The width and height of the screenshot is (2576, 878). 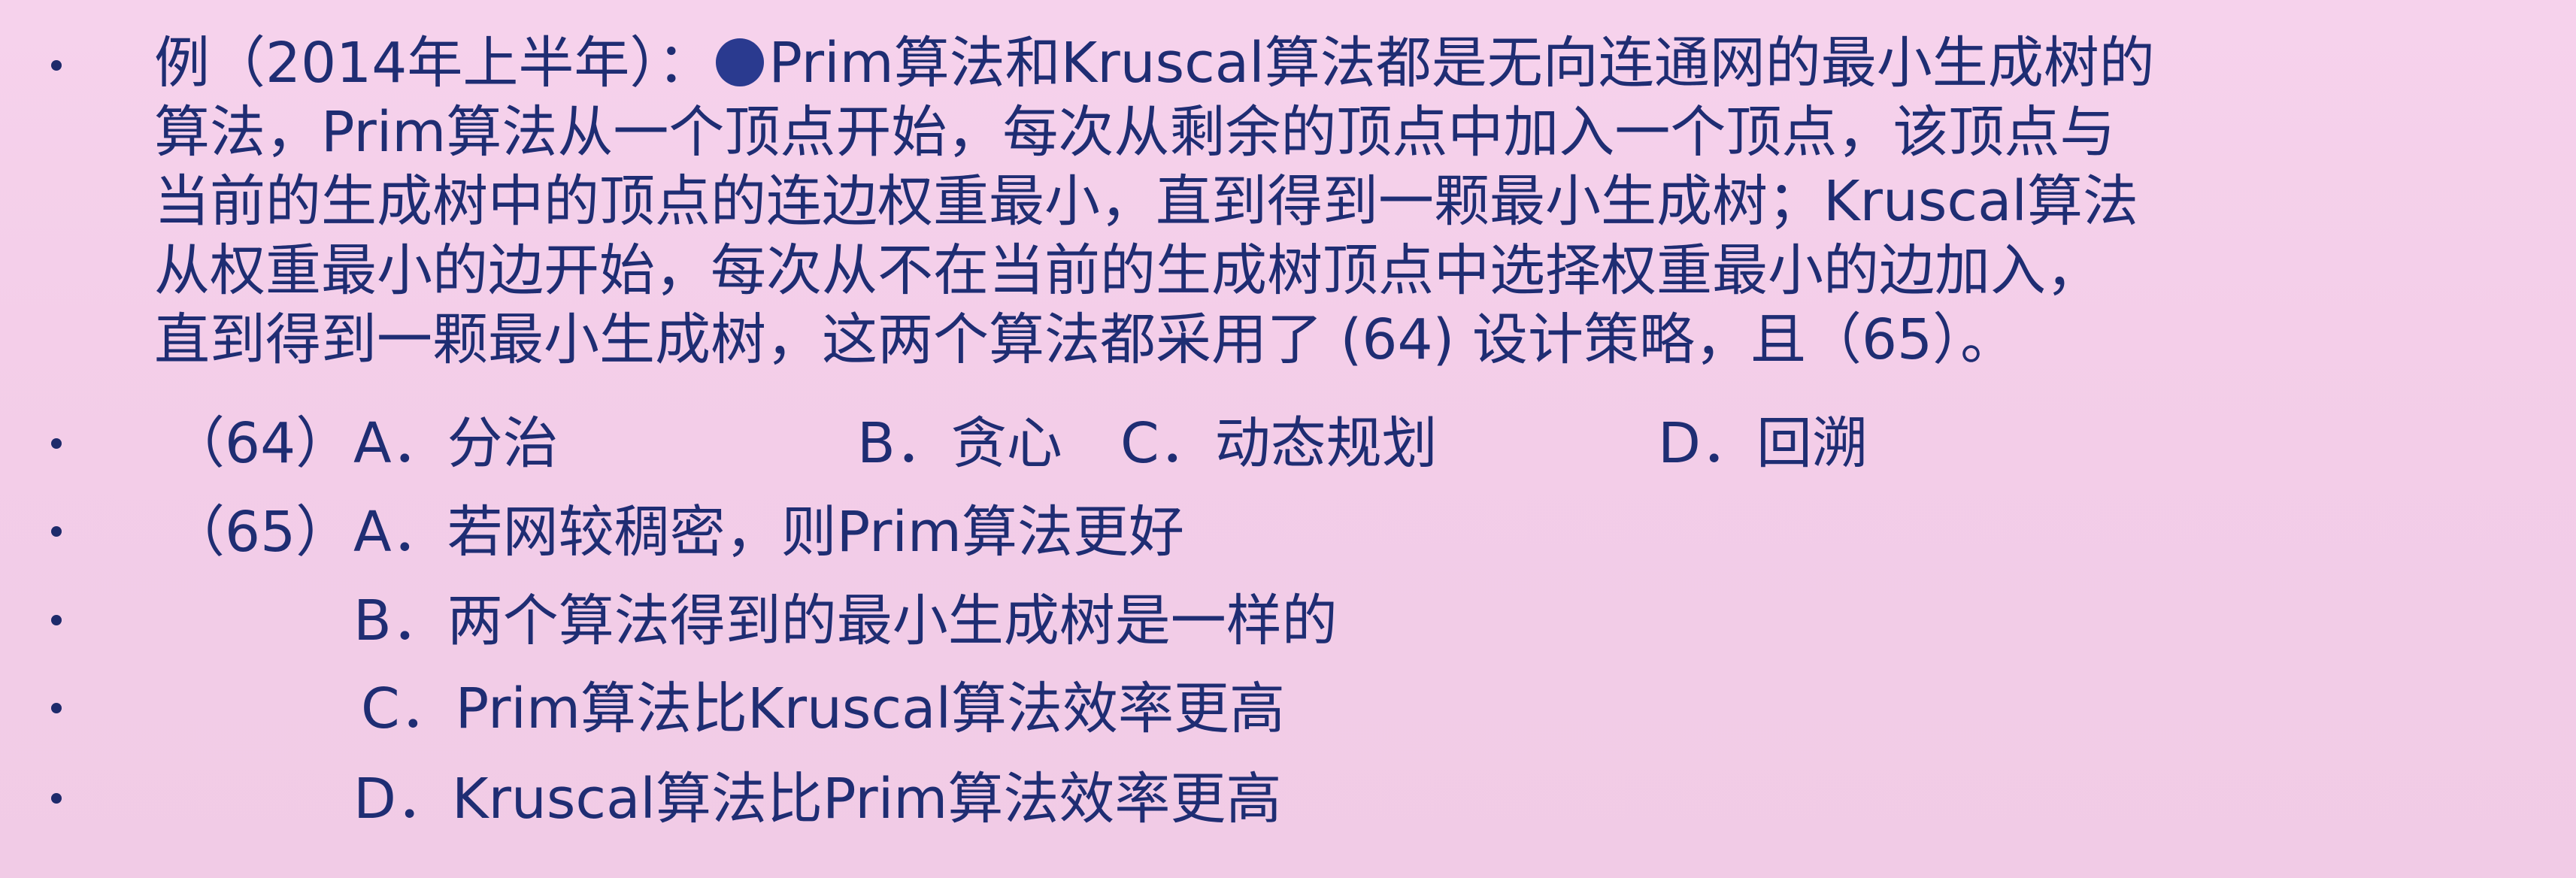 What do you see at coordinates (1763, 443) in the screenshot?
I see `q64-option-d: D．回溯` at bounding box center [1763, 443].